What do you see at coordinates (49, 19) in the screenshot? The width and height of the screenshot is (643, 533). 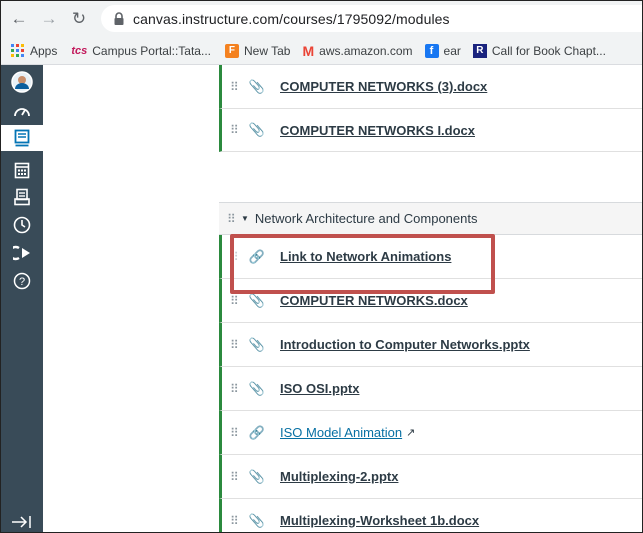 I see `forward-arrow-icon: →` at bounding box center [49, 19].